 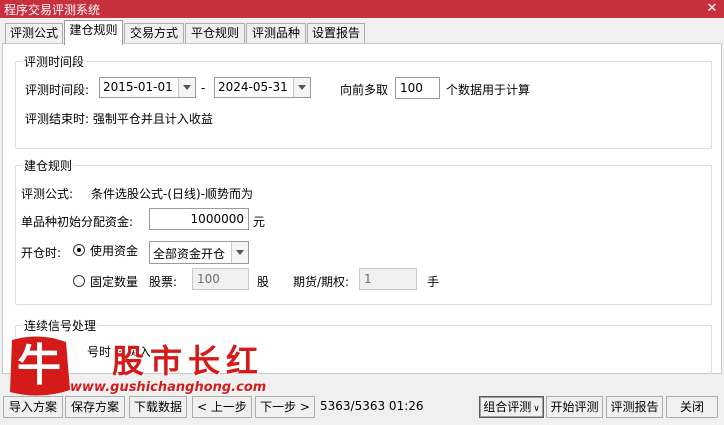 What do you see at coordinates (95, 407) in the screenshot?
I see `save-scheme-button: 保存方案` at bounding box center [95, 407].